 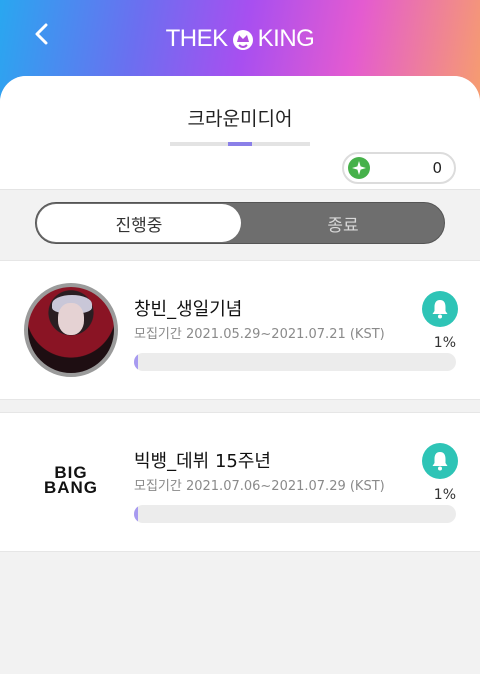 What do you see at coordinates (259, 486) in the screenshot?
I see `event-period: 모집기간 2021.07.06~2021.07.29 (KST)` at bounding box center [259, 486].